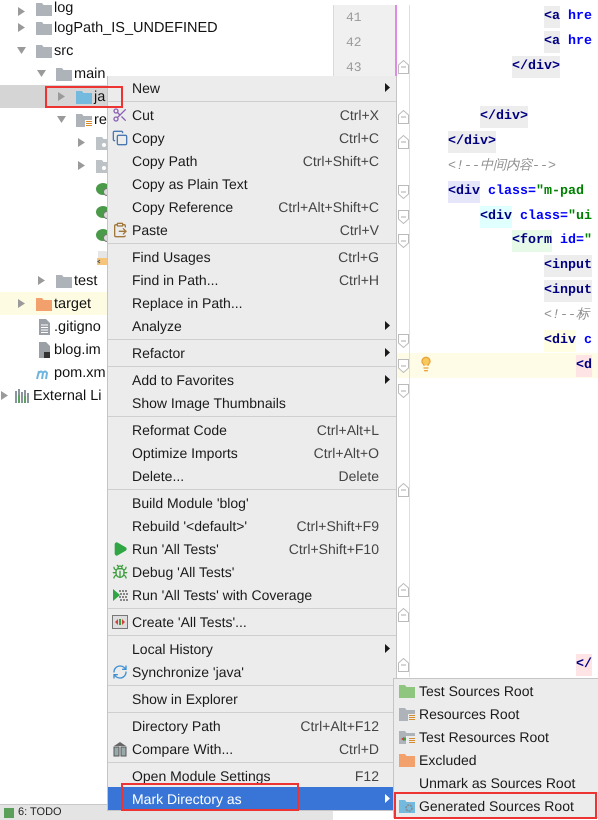  What do you see at coordinates (73, 304) in the screenshot?
I see `tree-item-label: target` at bounding box center [73, 304].